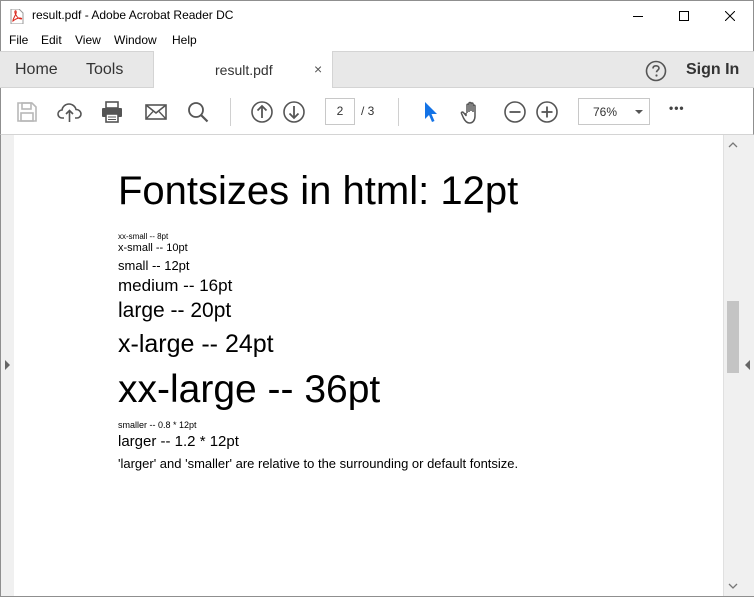 The width and height of the screenshot is (754, 597). Describe the element at coordinates (154, 265) in the screenshot. I see `document-line: small -- 12pt` at that location.